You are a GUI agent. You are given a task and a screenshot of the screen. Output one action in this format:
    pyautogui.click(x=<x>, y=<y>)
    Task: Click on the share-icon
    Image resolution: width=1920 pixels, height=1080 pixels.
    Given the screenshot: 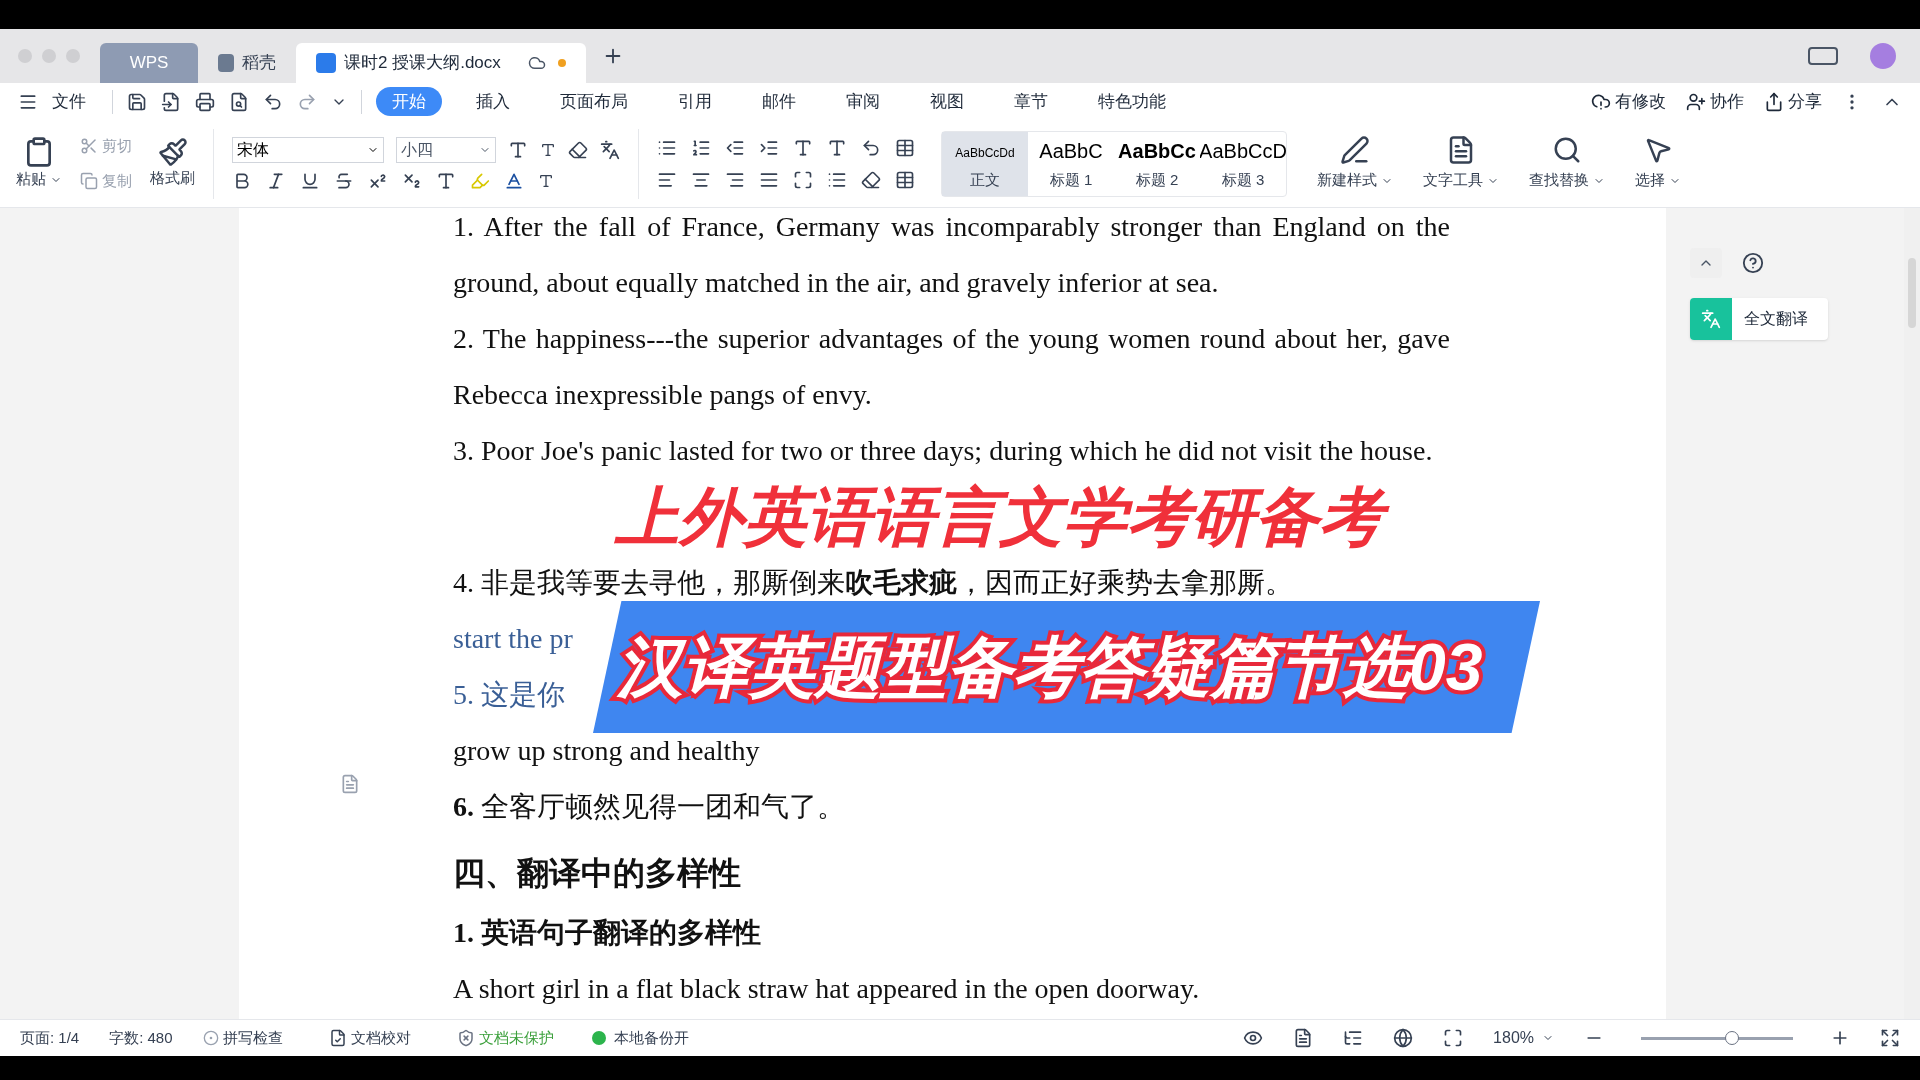 What is the action you would take?
    pyautogui.click(x=1774, y=101)
    